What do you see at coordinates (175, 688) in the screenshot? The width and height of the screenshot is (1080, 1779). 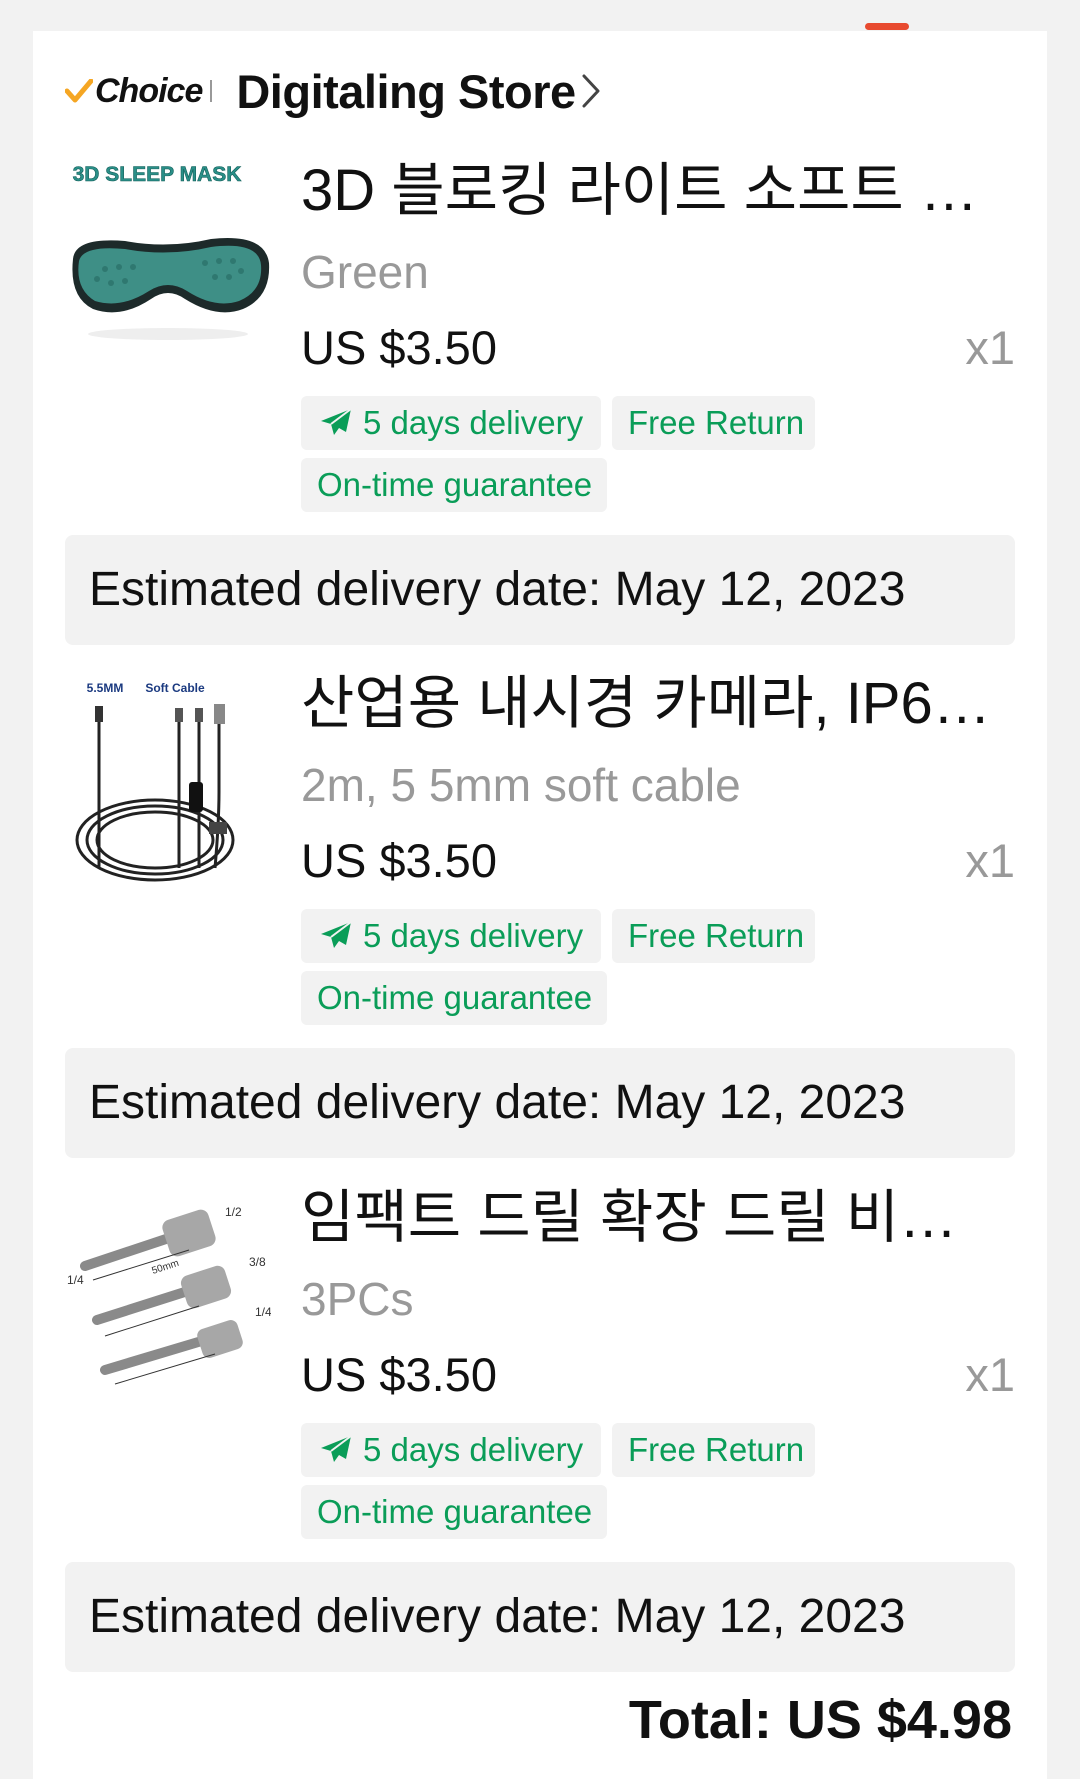 I see `product-image-caption-cable: Soft Cable` at bounding box center [175, 688].